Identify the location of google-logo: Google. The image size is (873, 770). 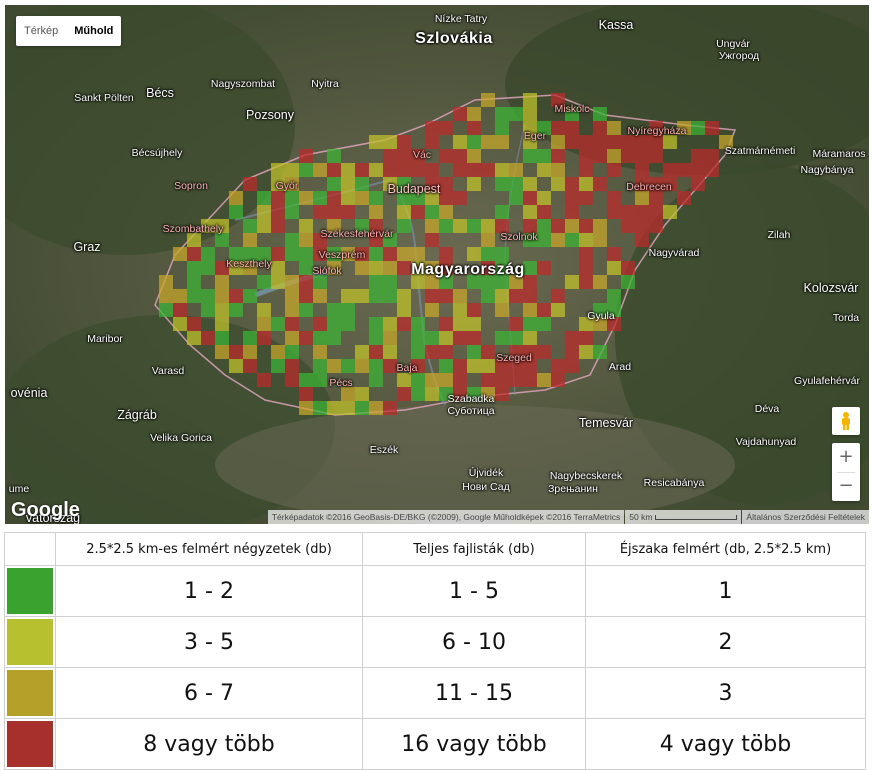
(45, 510).